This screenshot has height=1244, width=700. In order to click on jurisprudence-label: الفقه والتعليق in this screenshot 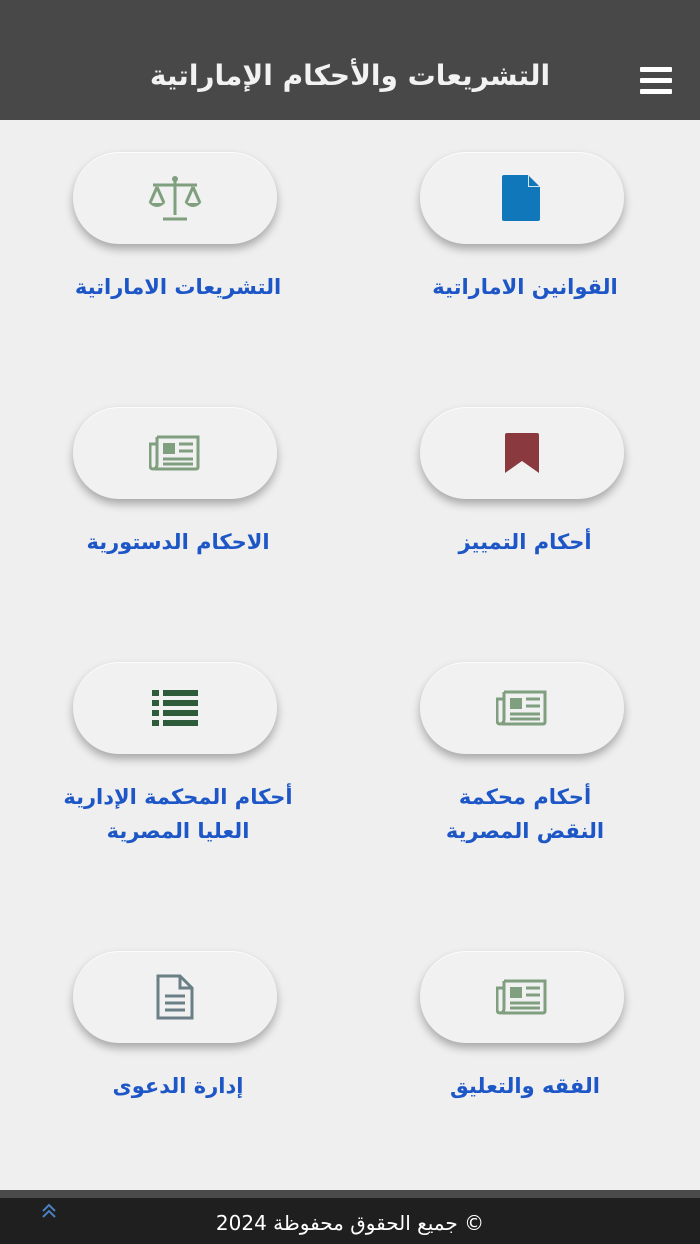, I will do `click(525, 1086)`.